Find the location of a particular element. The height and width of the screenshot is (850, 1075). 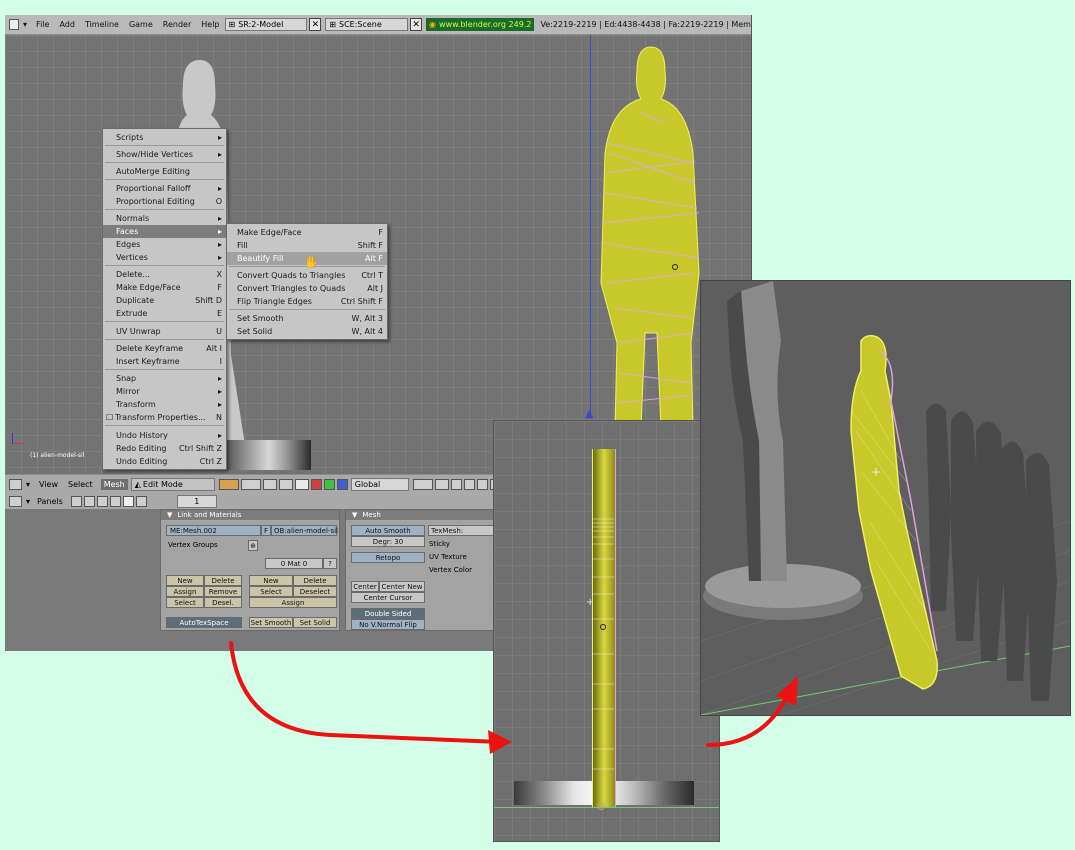

annotation-arrows is located at coordinates (513, 697).